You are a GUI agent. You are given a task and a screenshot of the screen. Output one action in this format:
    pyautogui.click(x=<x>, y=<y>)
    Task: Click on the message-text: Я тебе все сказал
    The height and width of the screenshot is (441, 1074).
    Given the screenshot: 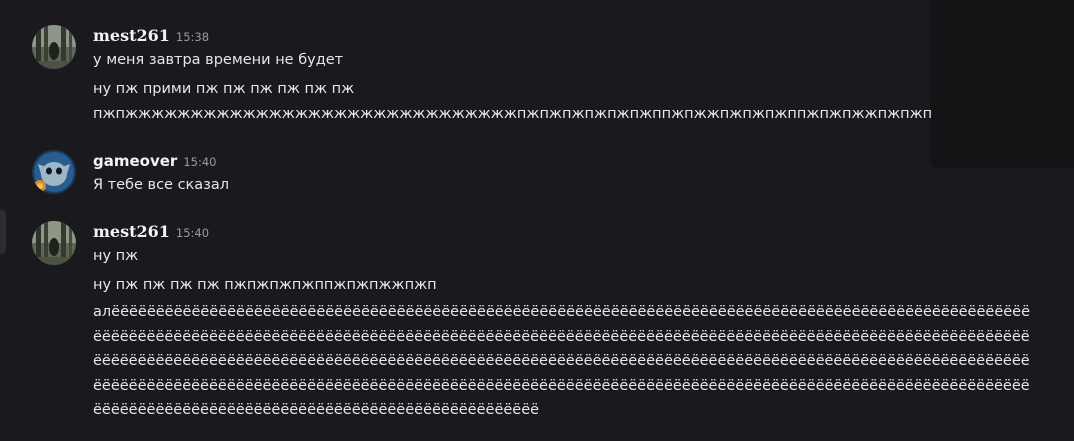 What is the action you would take?
    pyautogui.click(x=161, y=185)
    